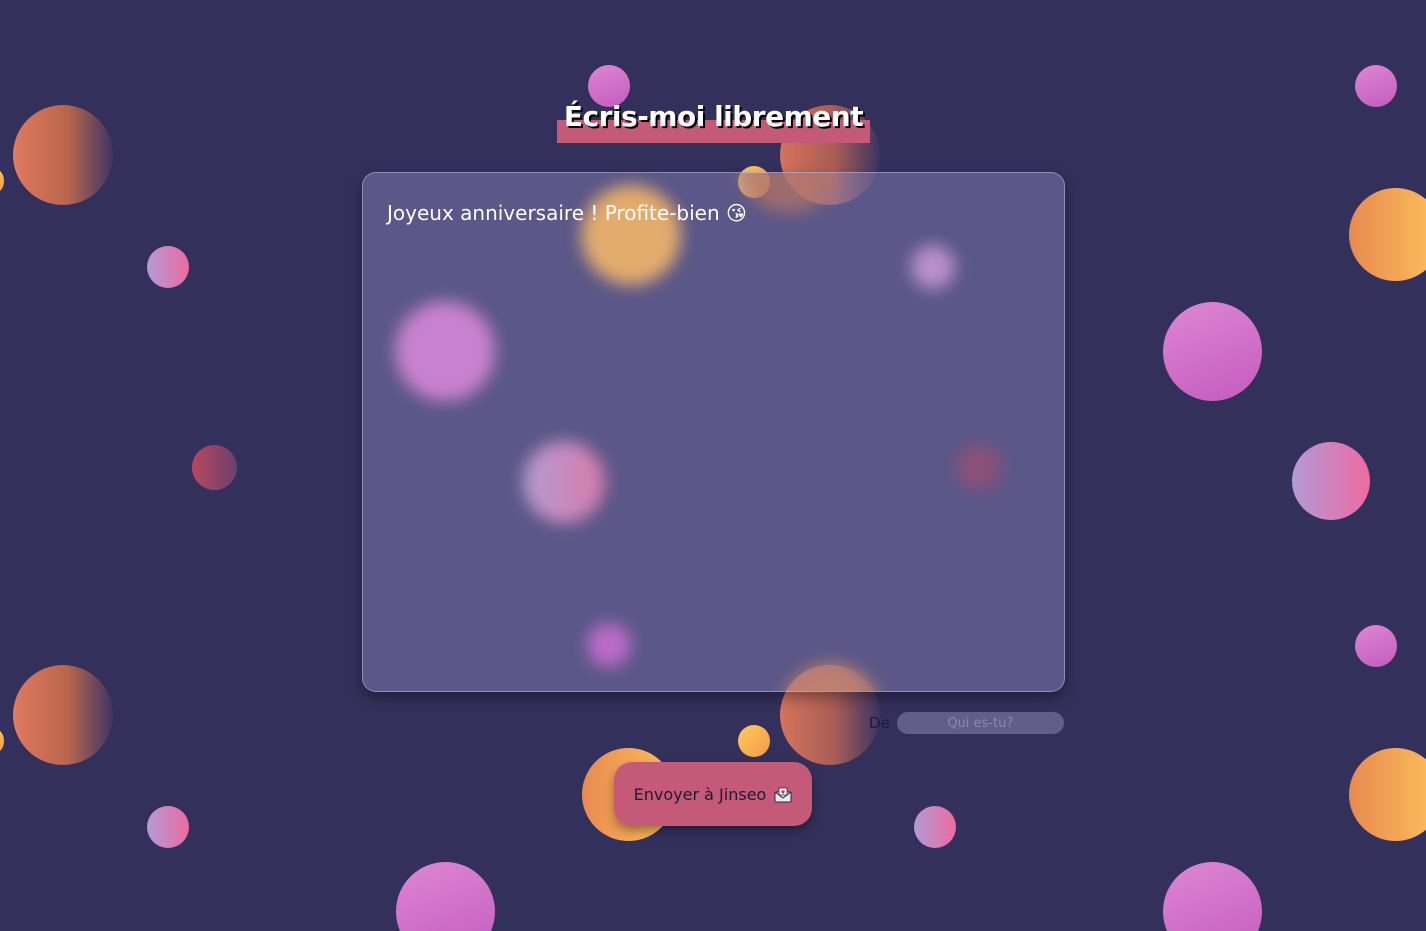 The height and width of the screenshot is (931, 1426). Describe the element at coordinates (700, 794) in the screenshot. I see `send-button-label: Envoyer à Jinseo` at that location.